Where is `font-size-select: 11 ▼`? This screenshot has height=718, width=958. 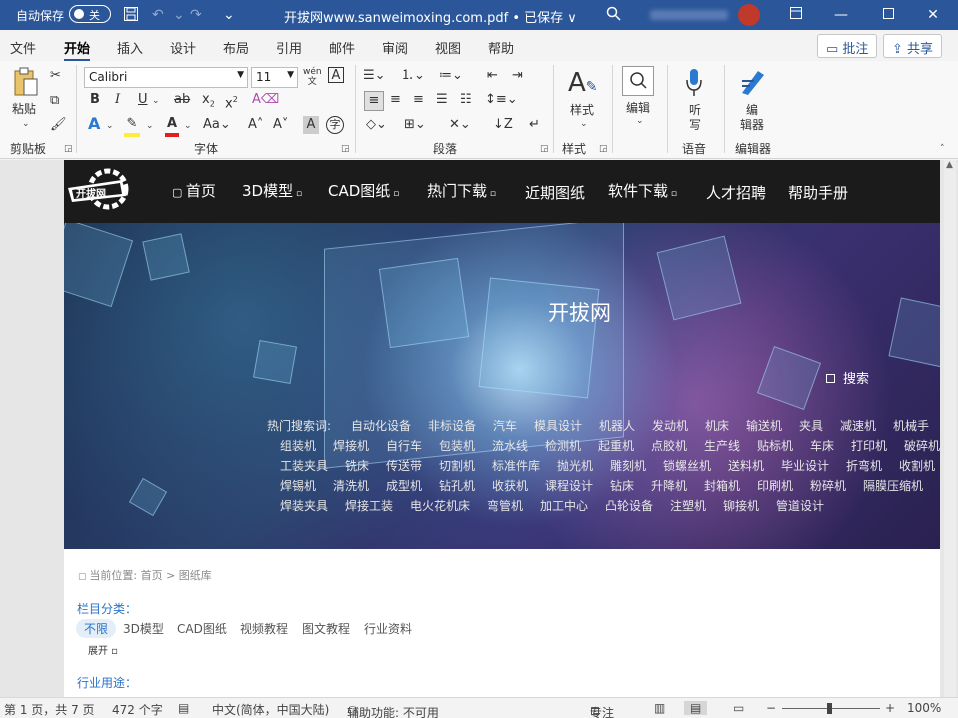
font-size-select: 11 ▼ is located at coordinates (274, 77).